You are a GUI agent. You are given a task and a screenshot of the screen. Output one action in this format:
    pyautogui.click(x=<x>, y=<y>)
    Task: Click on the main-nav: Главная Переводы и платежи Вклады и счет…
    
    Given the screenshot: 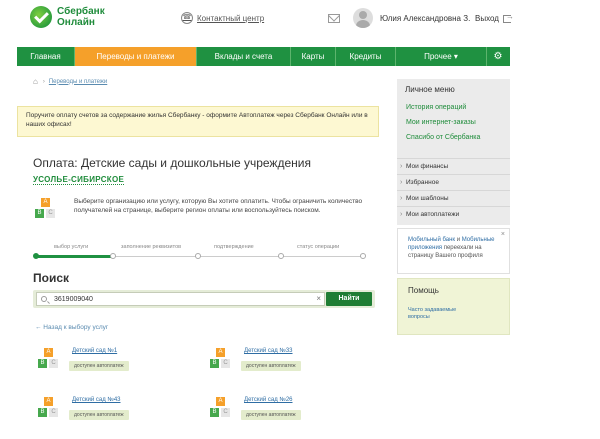 What is the action you would take?
    pyautogui.click(x=263, y=56)
    